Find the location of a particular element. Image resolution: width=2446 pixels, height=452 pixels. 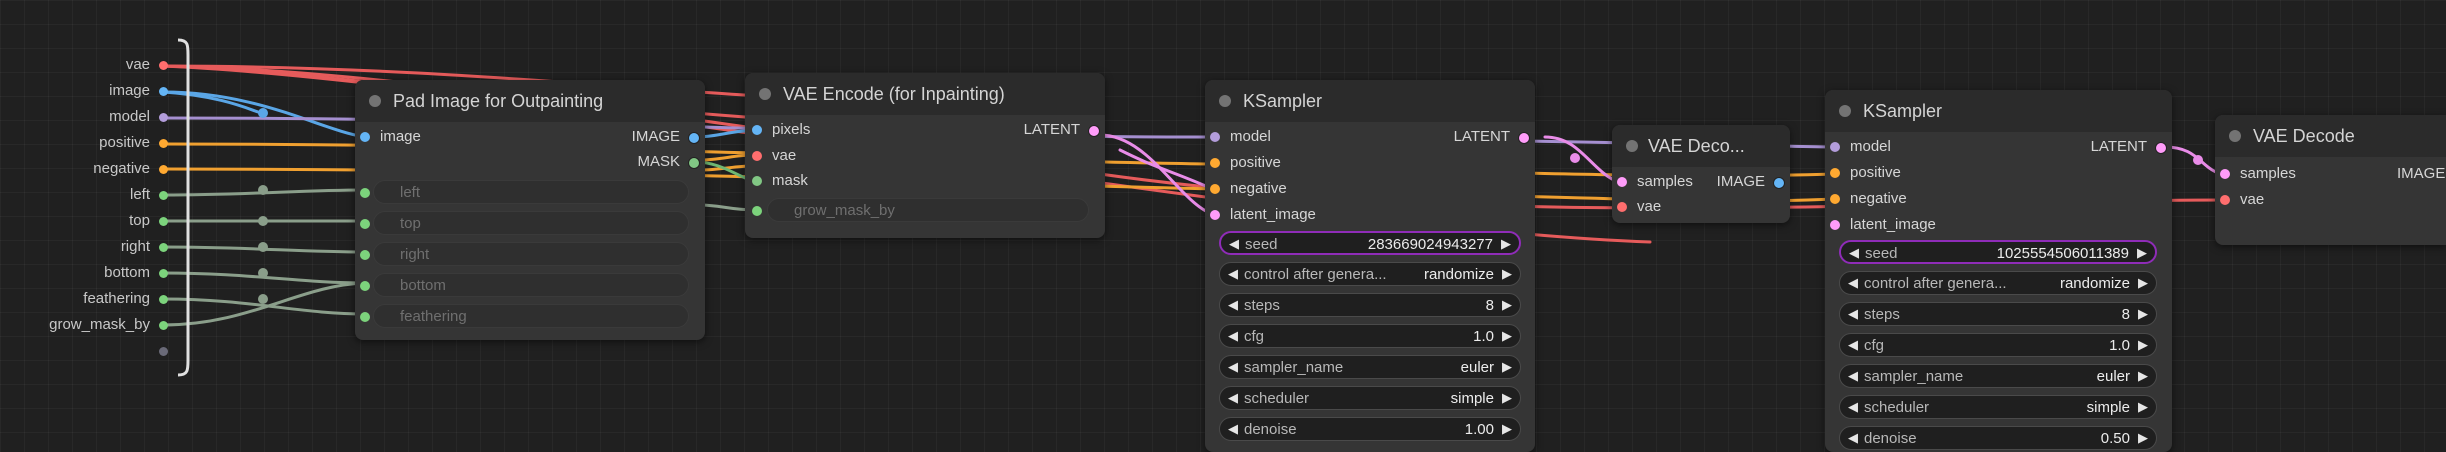

reroute-dot-grow-mask-by is located at coordinates (163, 325).